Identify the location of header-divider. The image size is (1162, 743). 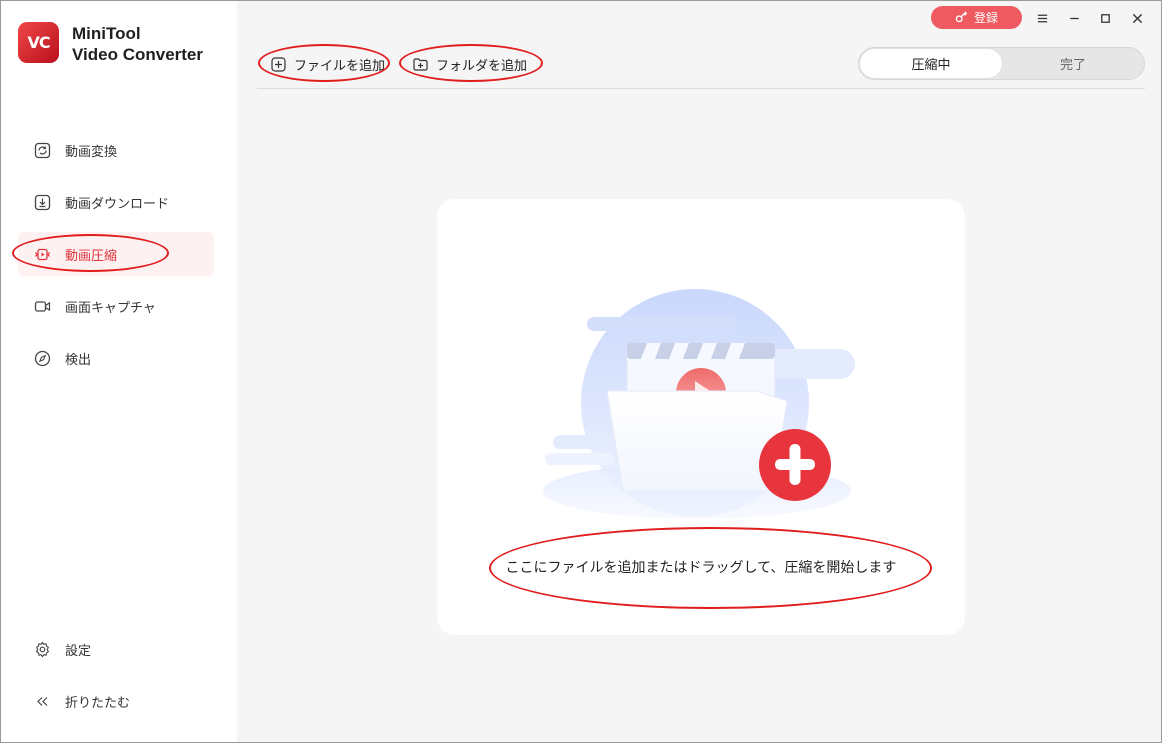
(701, 88).